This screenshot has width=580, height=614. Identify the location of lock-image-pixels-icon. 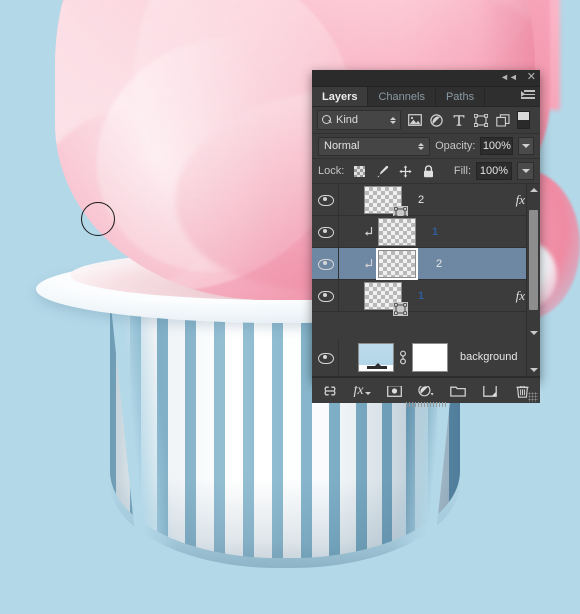
(382, 171).